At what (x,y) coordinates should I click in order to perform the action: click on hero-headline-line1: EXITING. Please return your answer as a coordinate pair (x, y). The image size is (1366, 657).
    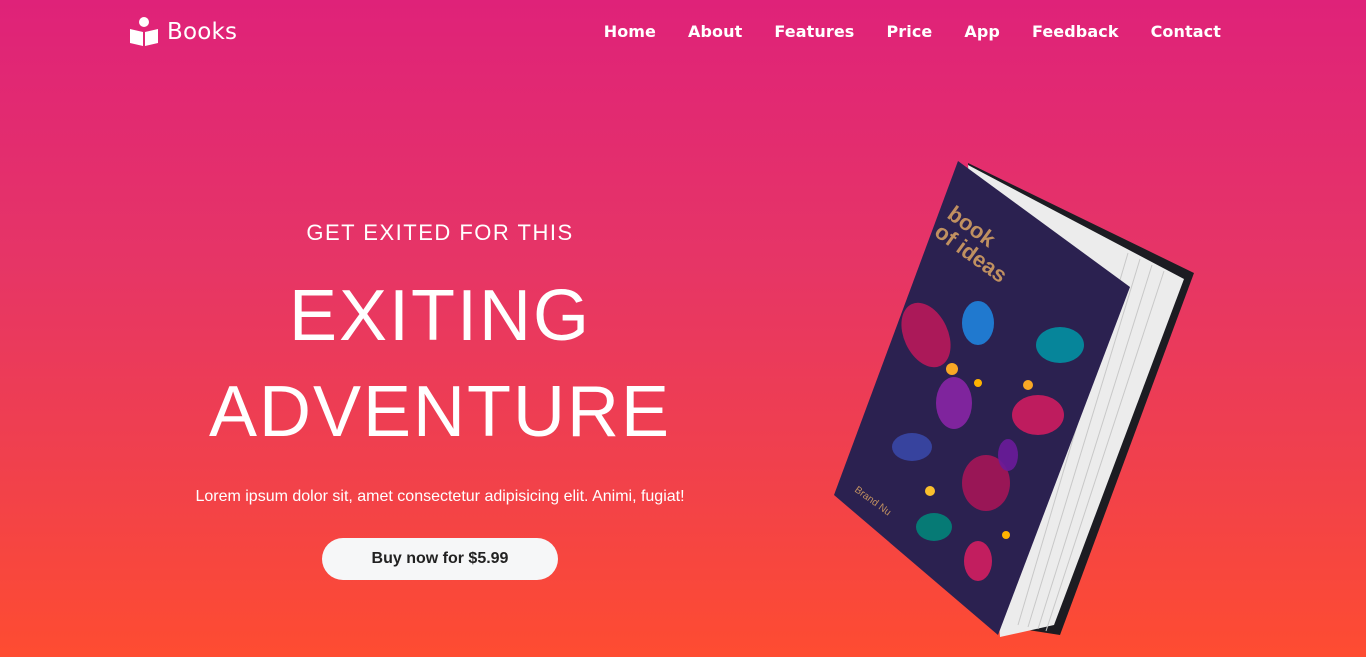
    Looking at the image, I should click on (440, 316).